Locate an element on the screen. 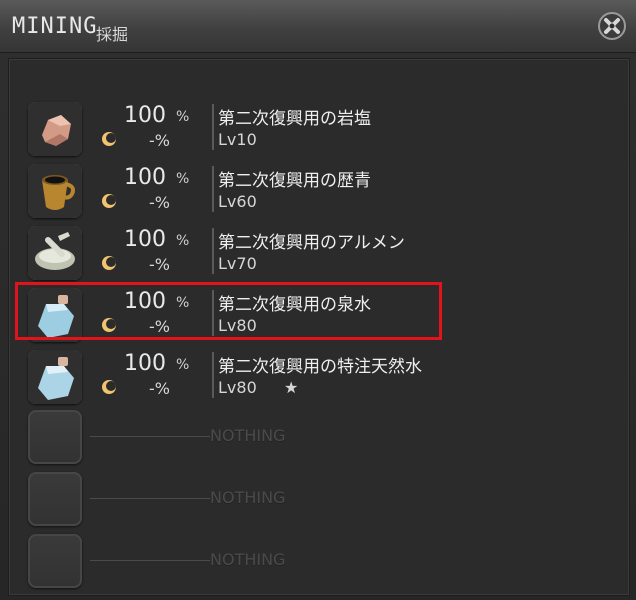 The height and width of the screenshot is (600, 636). alumen-mortar-icon is located at coordinates (55, 253).